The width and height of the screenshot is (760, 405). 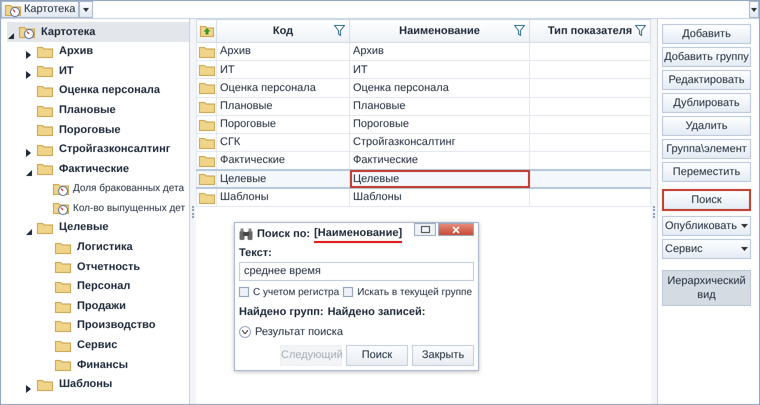 I want to click on catalog-selector: Картотека, so click(x=40, y=9).